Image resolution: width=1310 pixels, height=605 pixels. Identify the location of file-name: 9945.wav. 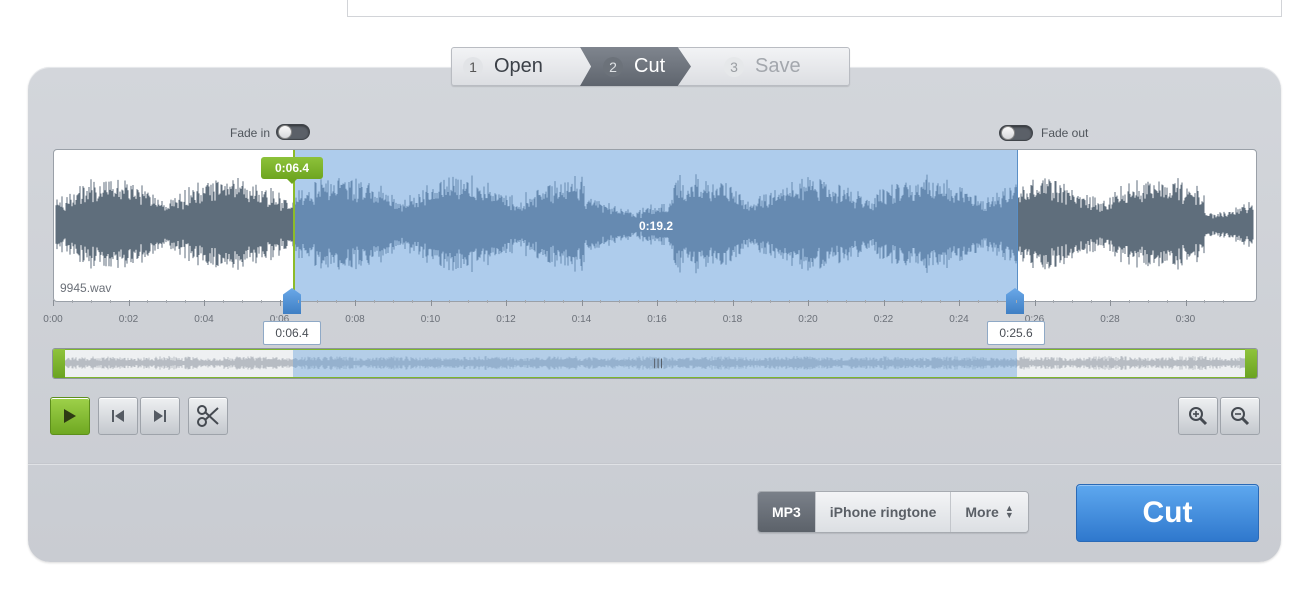
(86, 288).